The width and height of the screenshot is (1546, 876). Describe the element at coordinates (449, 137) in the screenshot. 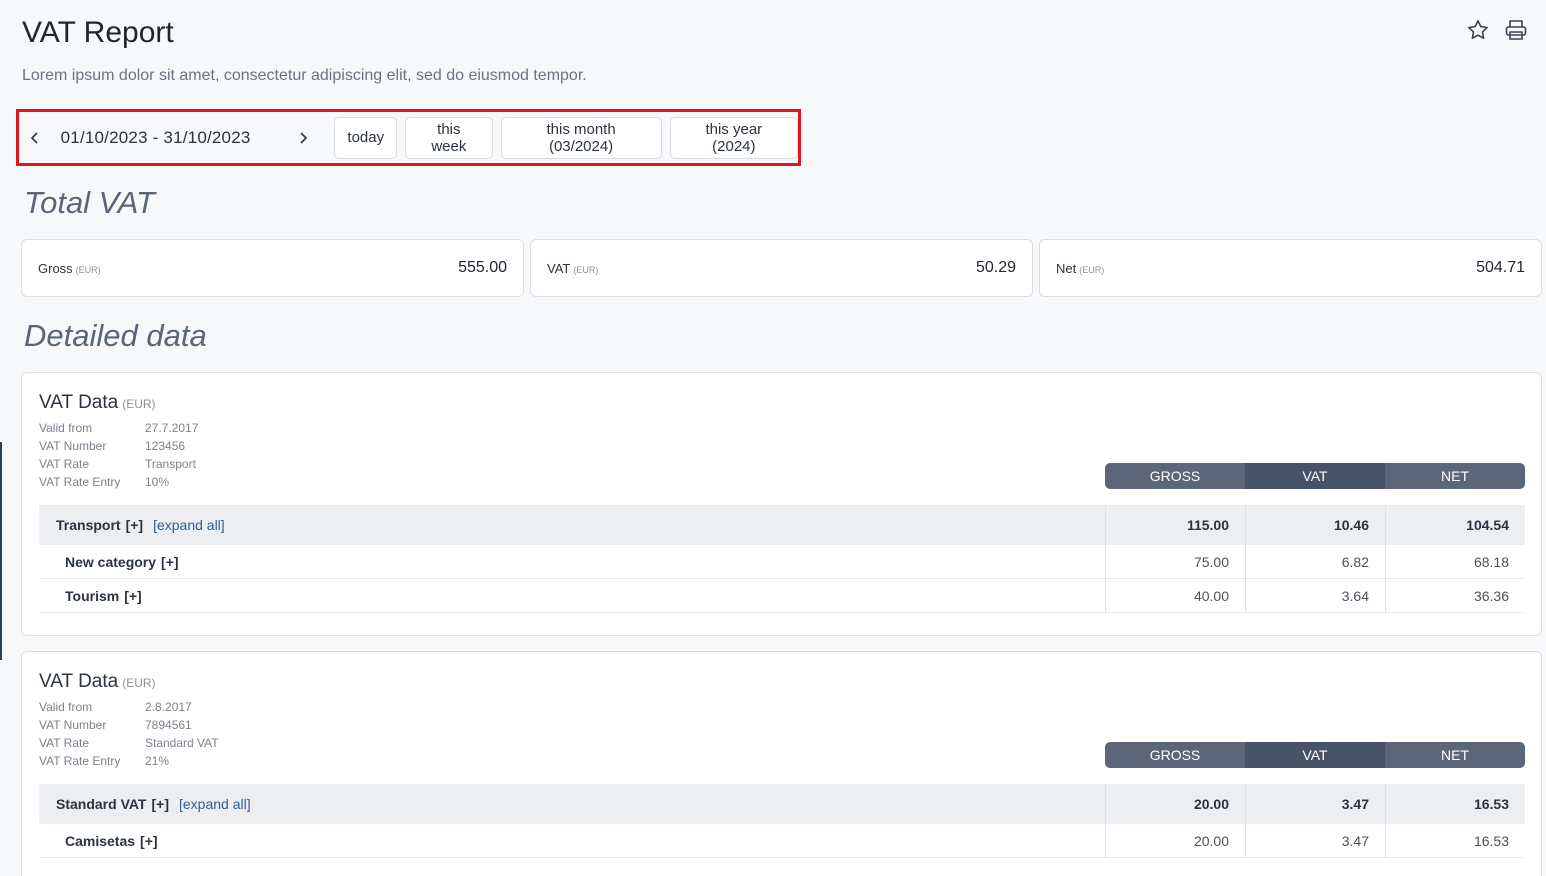

I see `this-week-button: this week` at that location.